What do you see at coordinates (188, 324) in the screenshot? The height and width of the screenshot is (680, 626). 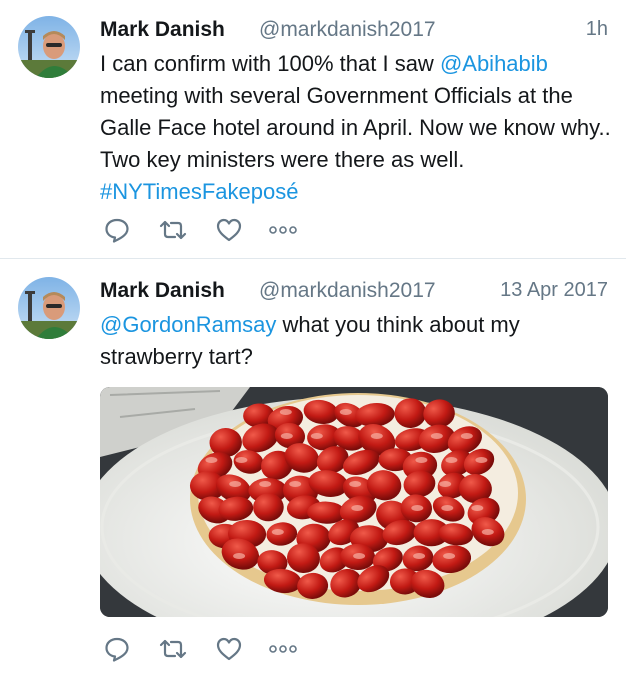 I see `mention-link: @GordonRamsay` at bounding box center [188, 324].